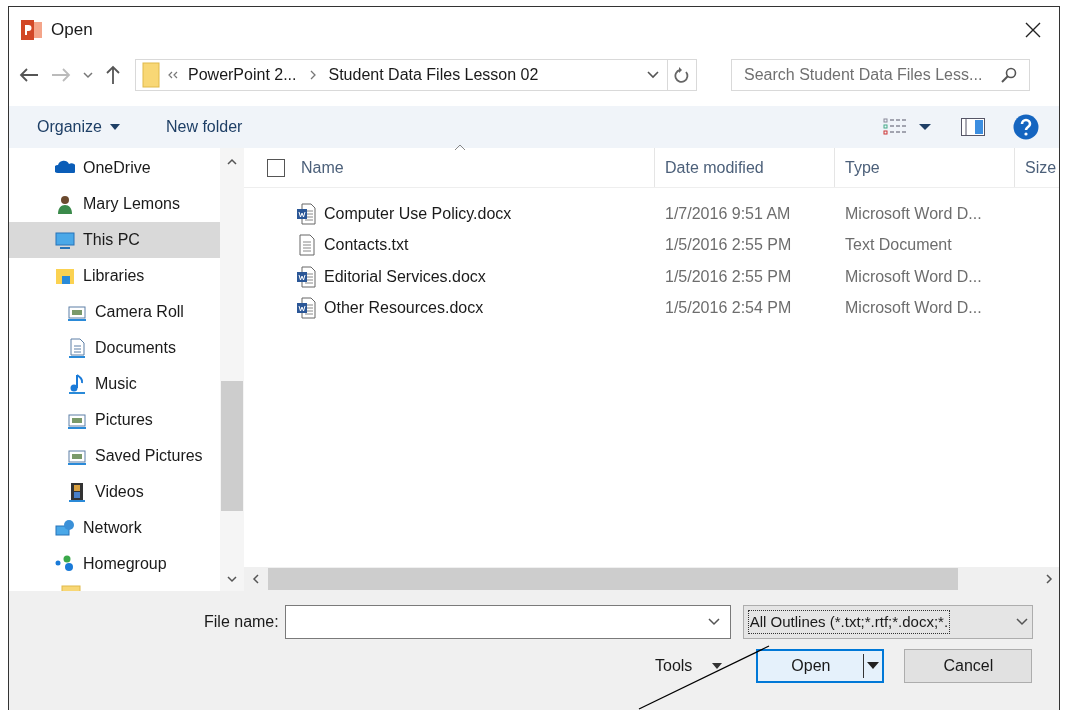  What do you see at coordinates (65, 240) in the screenshot?
I see `monitor-icon` at bounding box center [65, 240].